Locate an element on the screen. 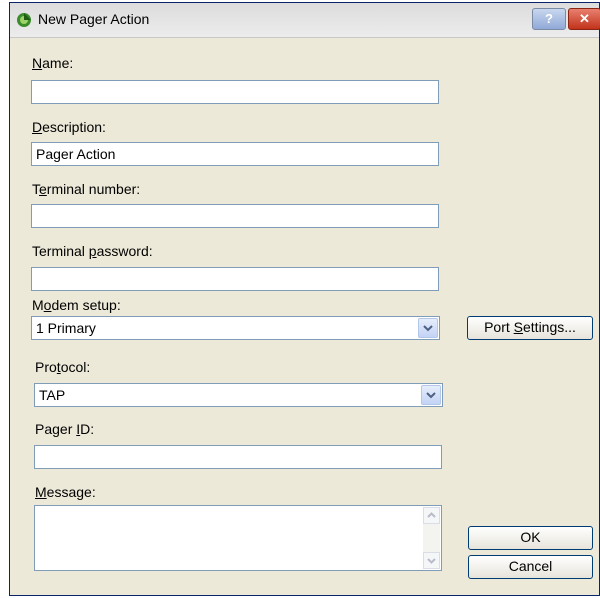 This screenshot has width=600, height=598. pager-id-field is located at coordinates (238, 457).